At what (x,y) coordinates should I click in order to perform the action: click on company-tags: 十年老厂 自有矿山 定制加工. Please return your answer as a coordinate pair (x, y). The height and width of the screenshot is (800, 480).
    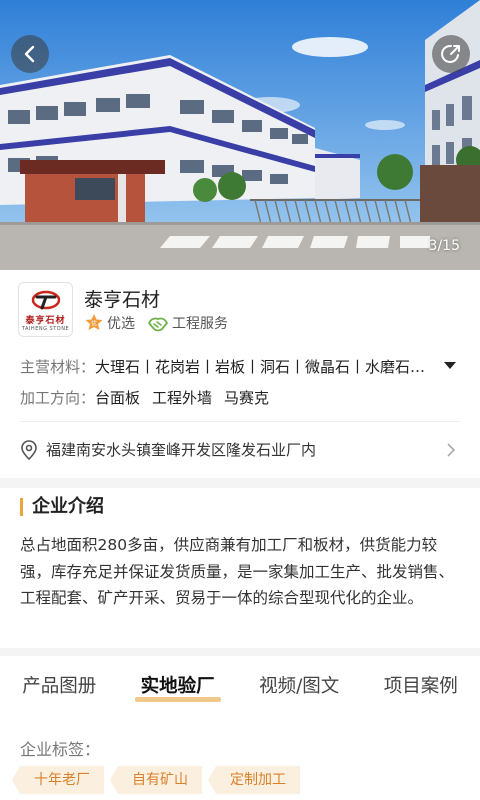
    Looking at the image, I should click on (163, 780).